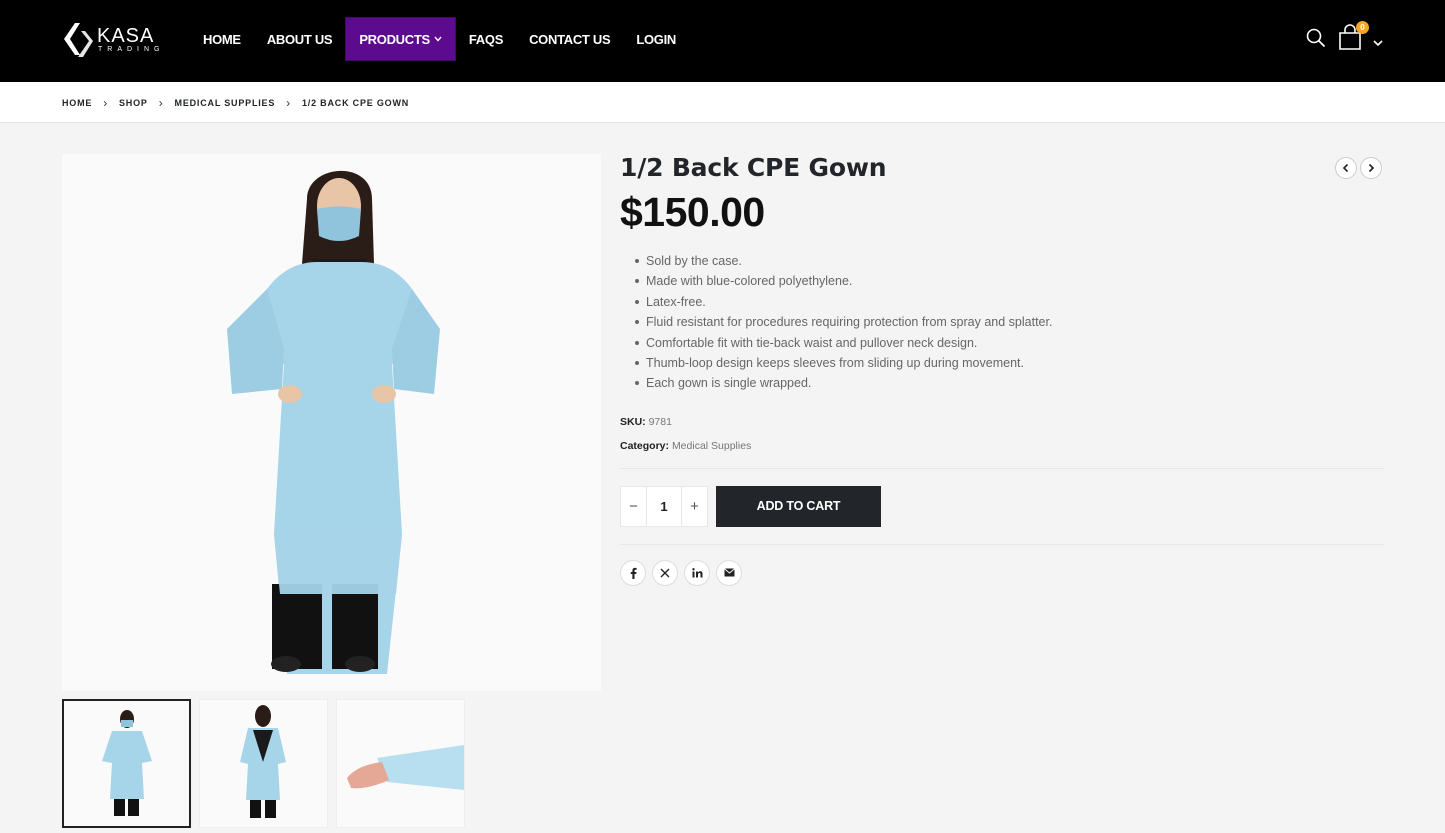 The height and width of the screenshot is (833, 1445). I want to click on product-title: 1/2 Back CPE Gown, so click(753, 167).